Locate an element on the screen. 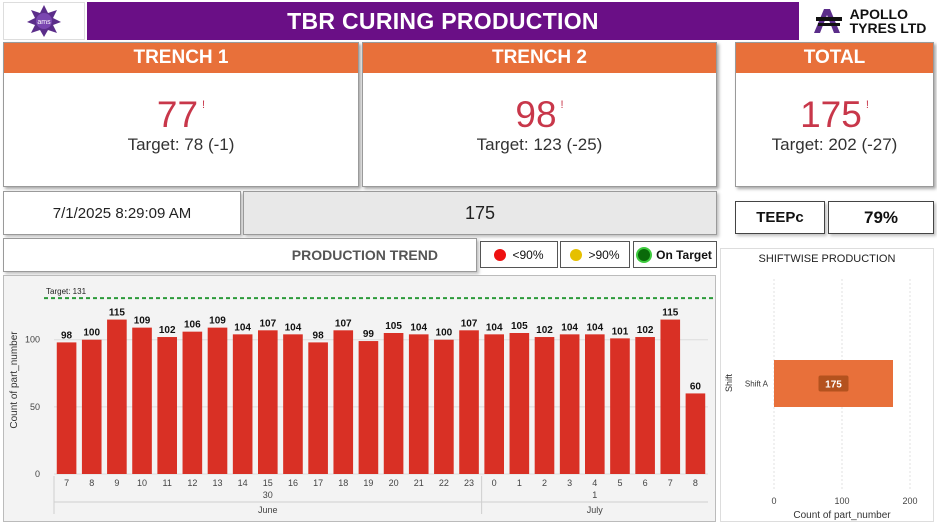 This screenshot has height=526, width=937. ams-logo: ams is located at coordinates (44, 21).